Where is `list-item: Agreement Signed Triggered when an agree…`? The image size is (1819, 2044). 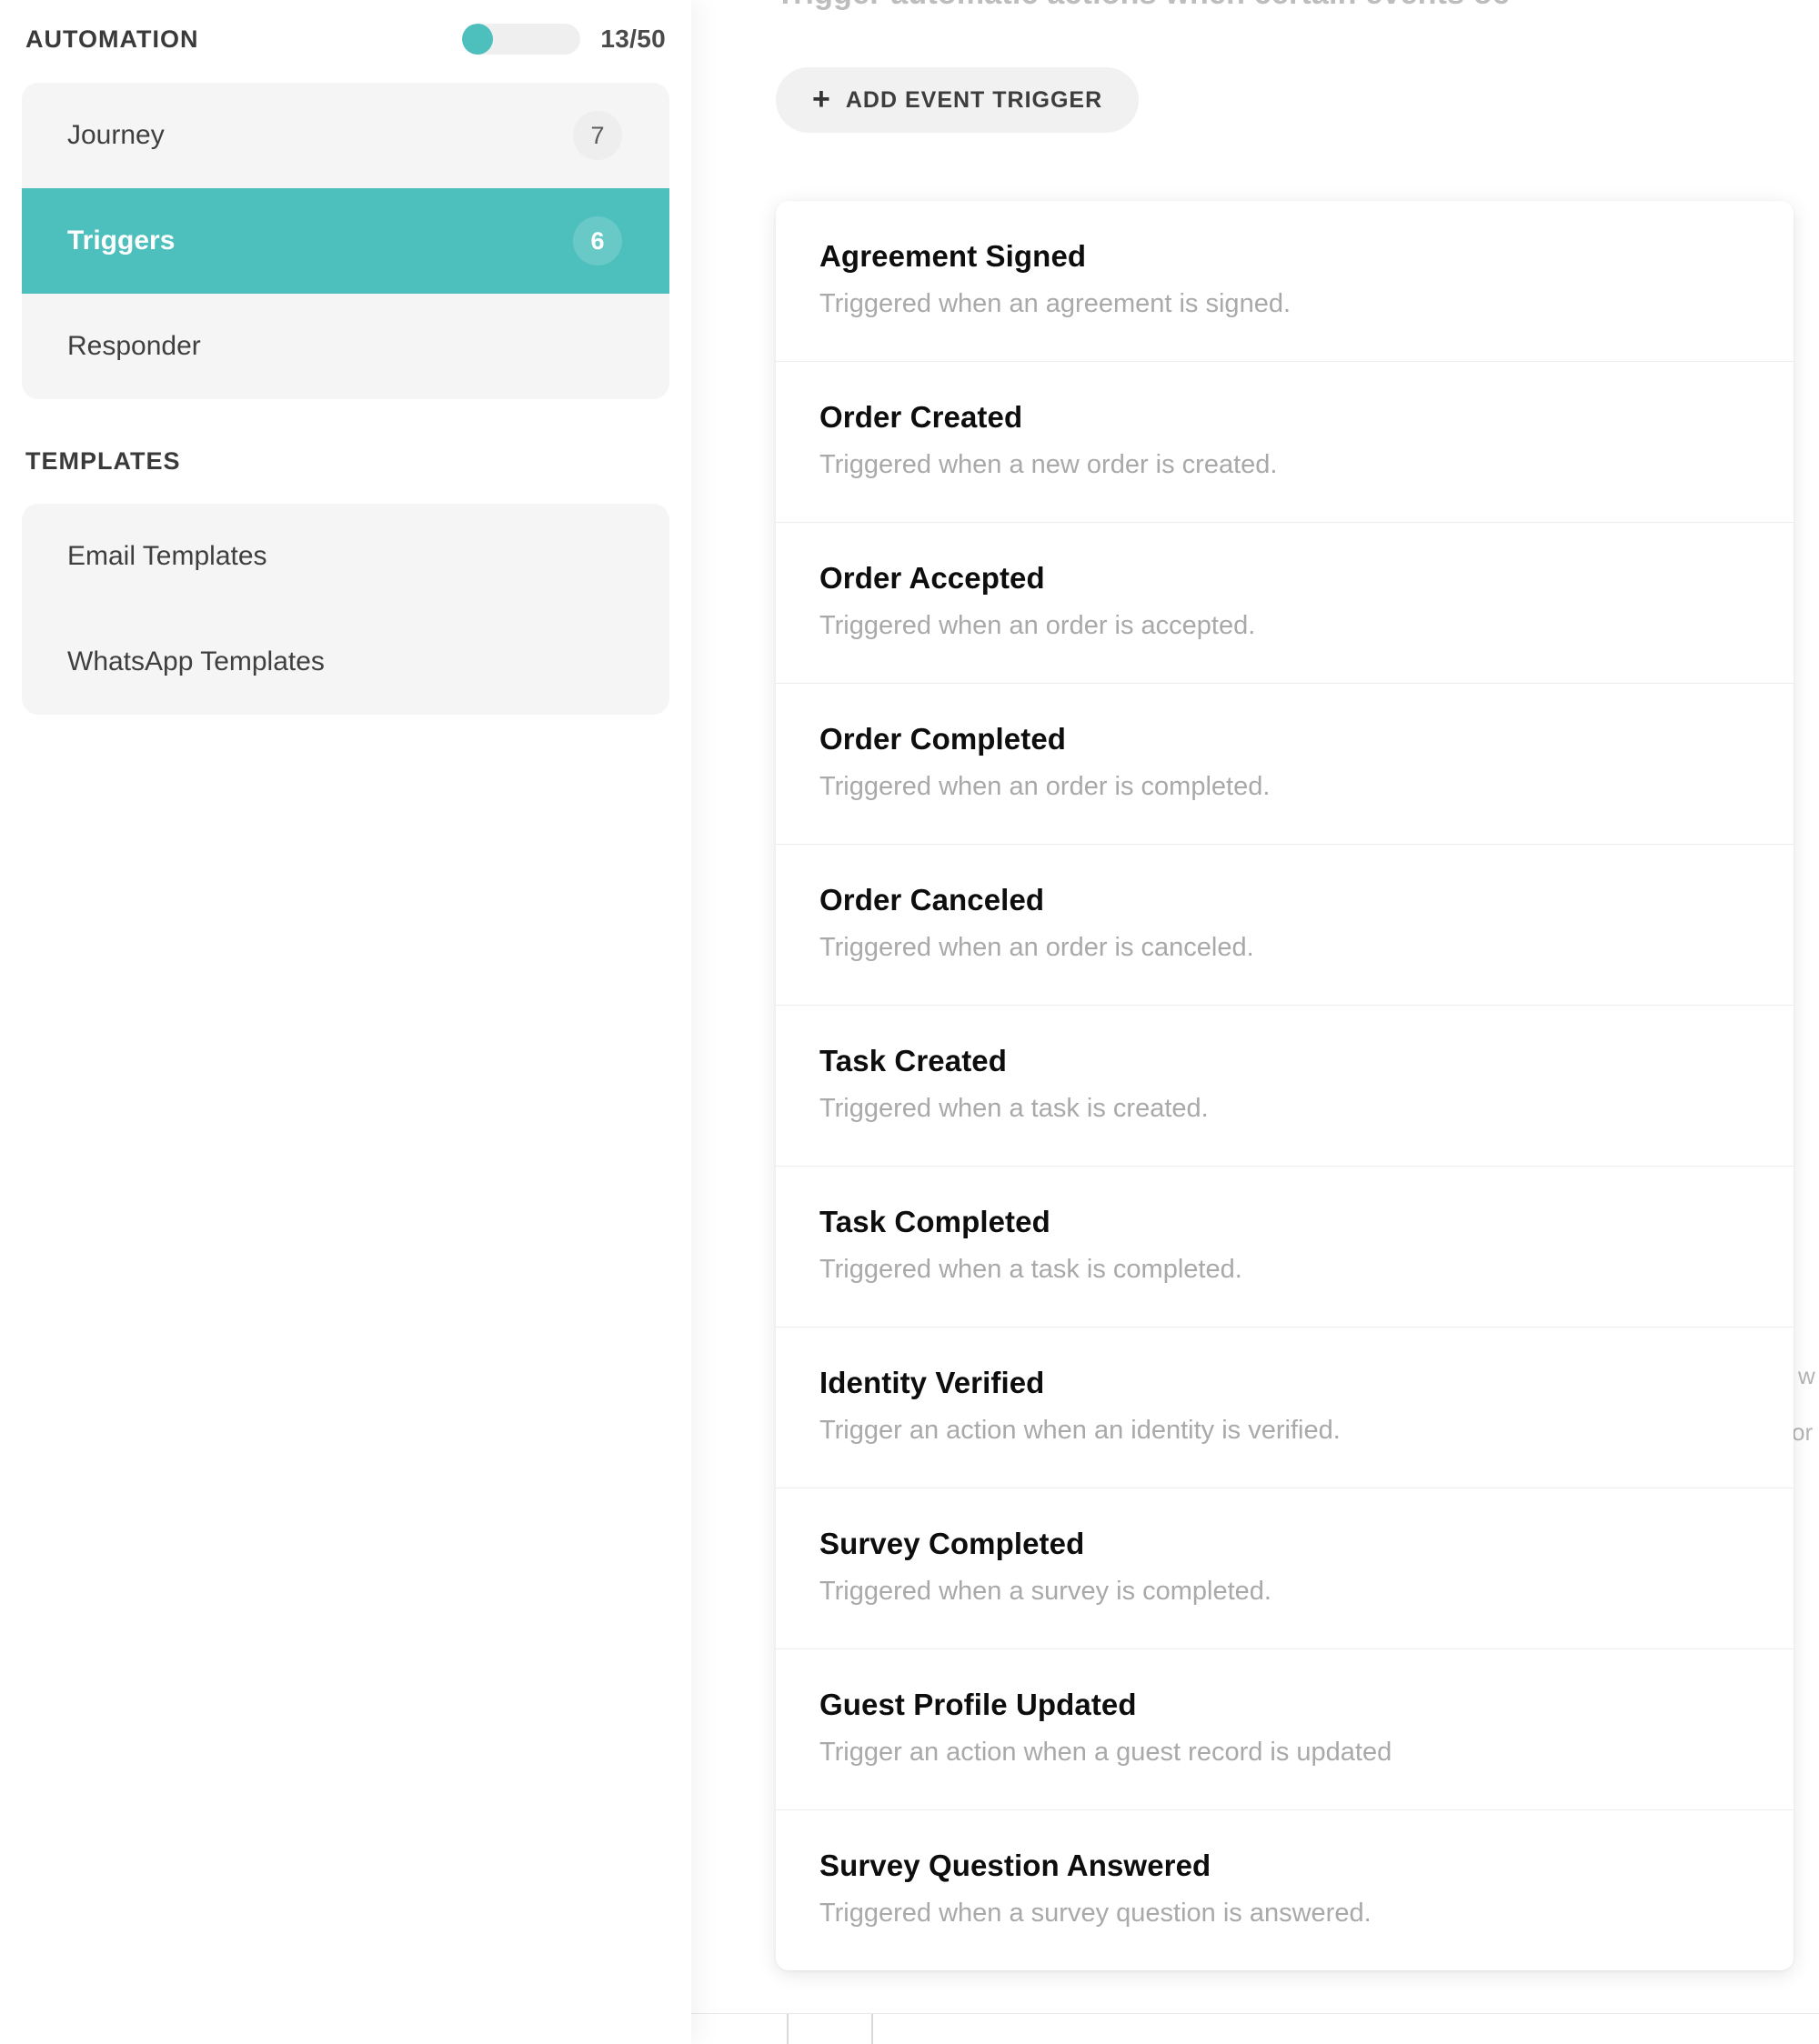
list-item: Agreement Signed Triggered when an agree… is located at coordinates (1285, 282).